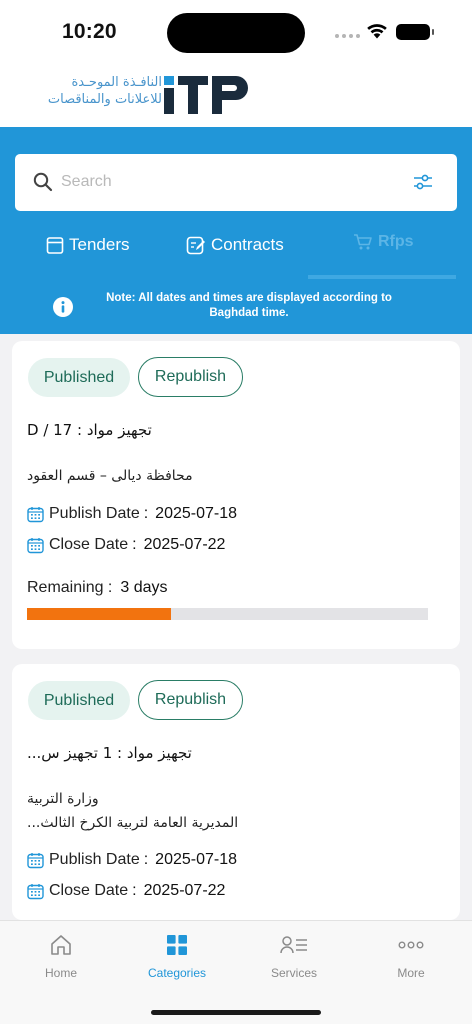  What do you see at coordinates (347, 36) in the screenshot?
I see `cellular-signal-icon` at bounding box center [347, 36].